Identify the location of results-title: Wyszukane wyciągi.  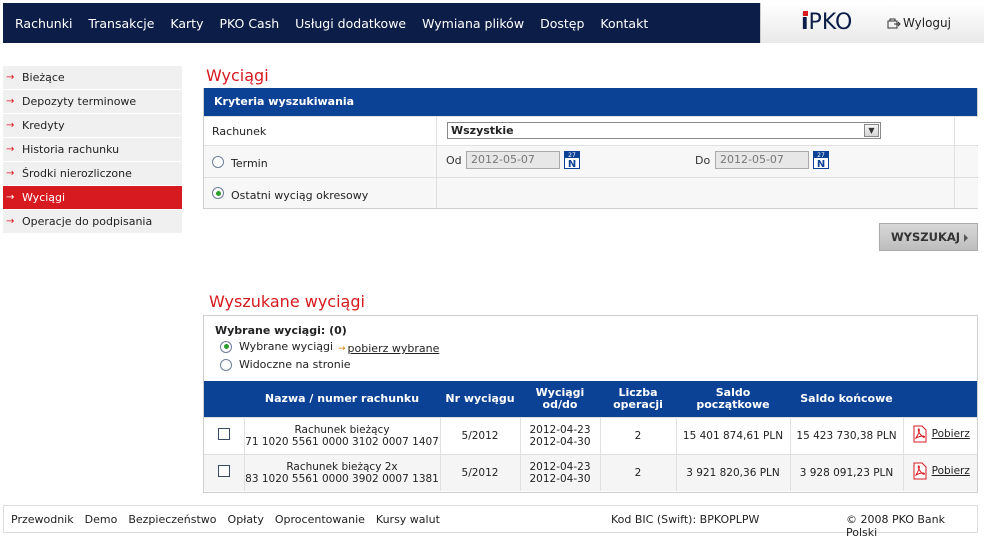
(287, 301).